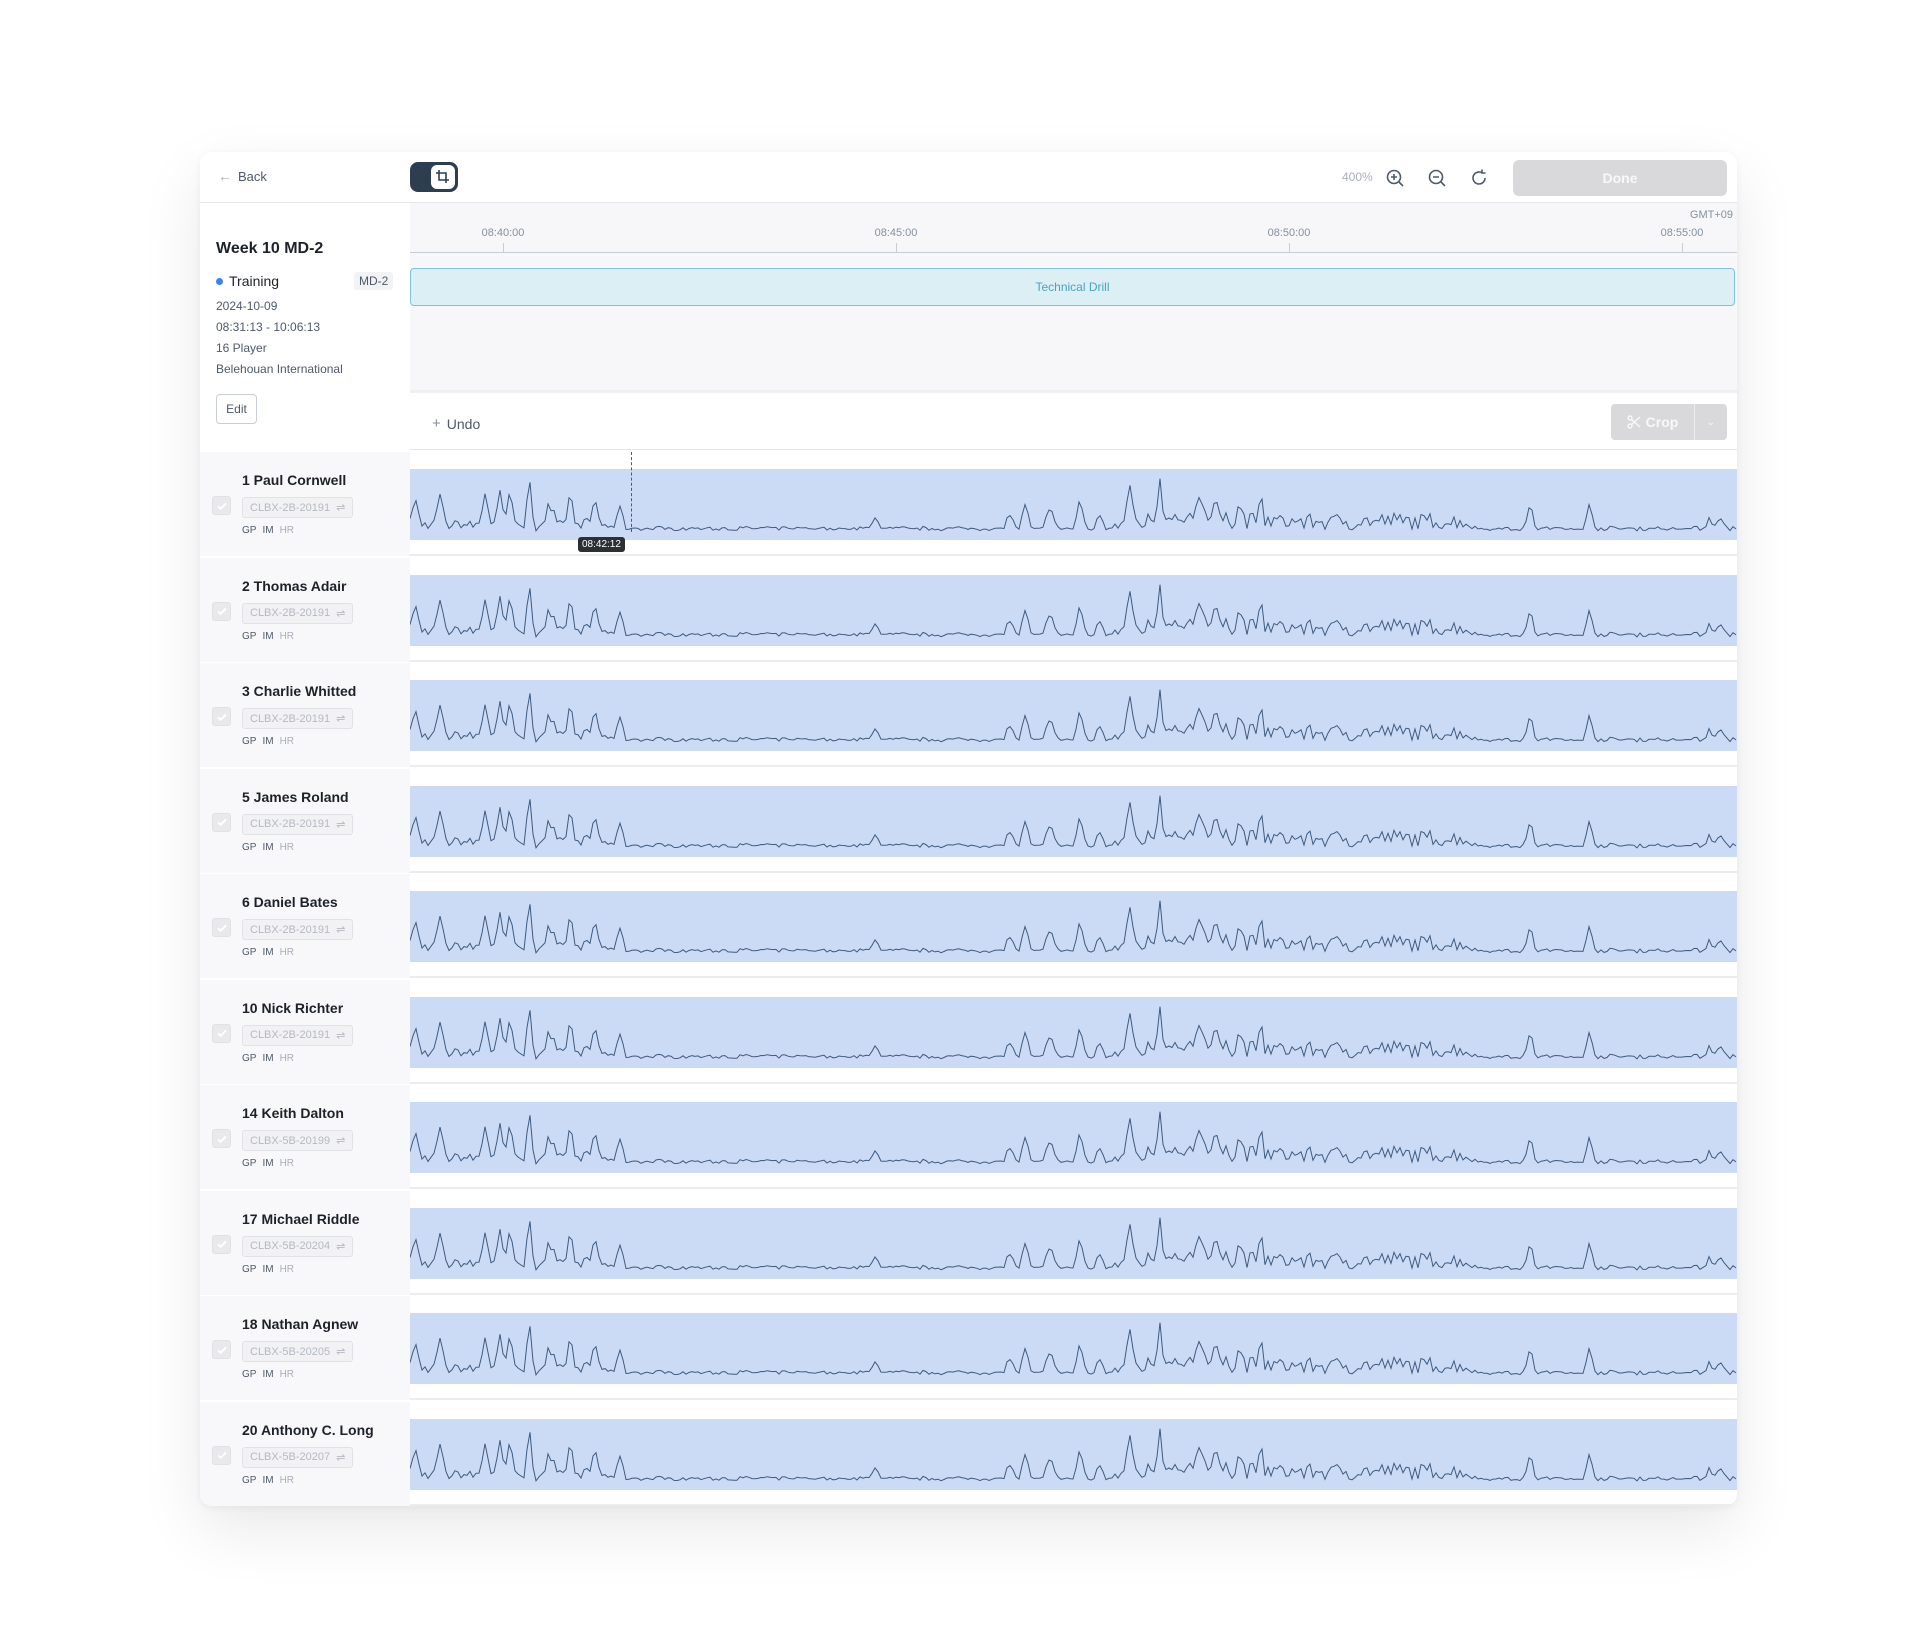 This screenshot has height=1644, width=1920. Describe the element at coordinates (503, 247) in the screenshot. I see `tick-mark` at that location.